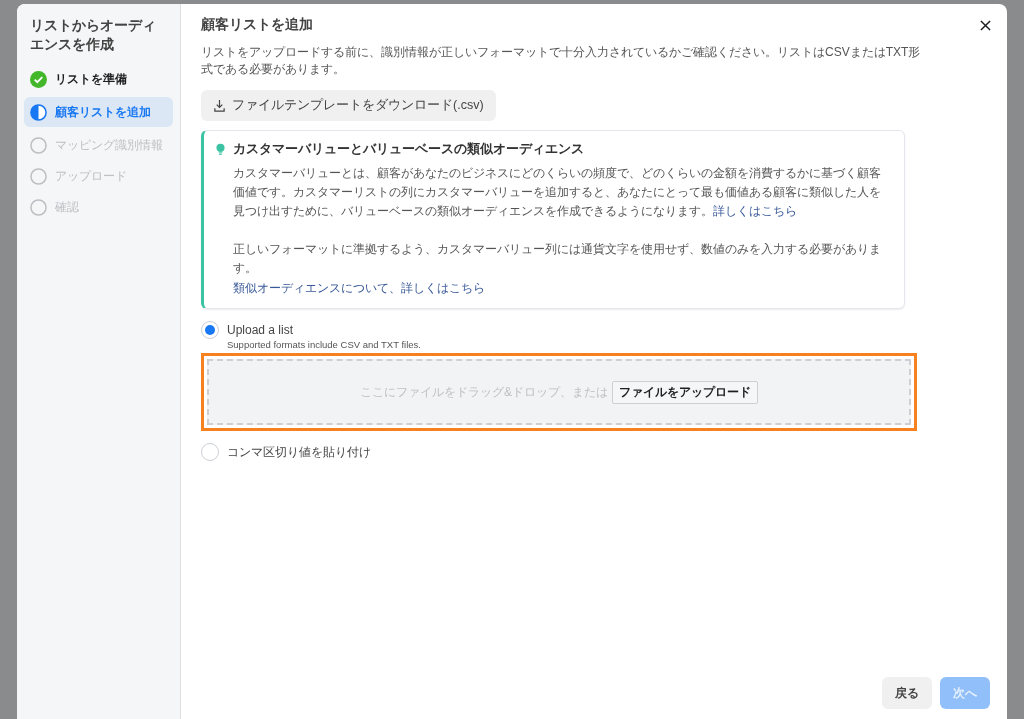 The width and height of the screenshot is (1024, 719). What do you see at coordinates (38, 112) in the screenshot?
I see `half-circle-icon` at bounding box center [38, 112].